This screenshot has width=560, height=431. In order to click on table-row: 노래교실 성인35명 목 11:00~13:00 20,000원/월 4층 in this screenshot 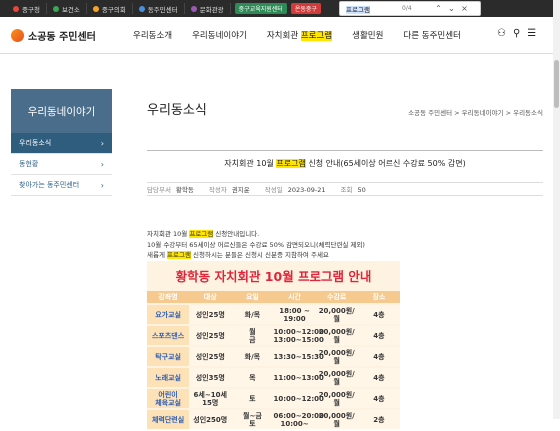, I will do `click(273, 377)`.